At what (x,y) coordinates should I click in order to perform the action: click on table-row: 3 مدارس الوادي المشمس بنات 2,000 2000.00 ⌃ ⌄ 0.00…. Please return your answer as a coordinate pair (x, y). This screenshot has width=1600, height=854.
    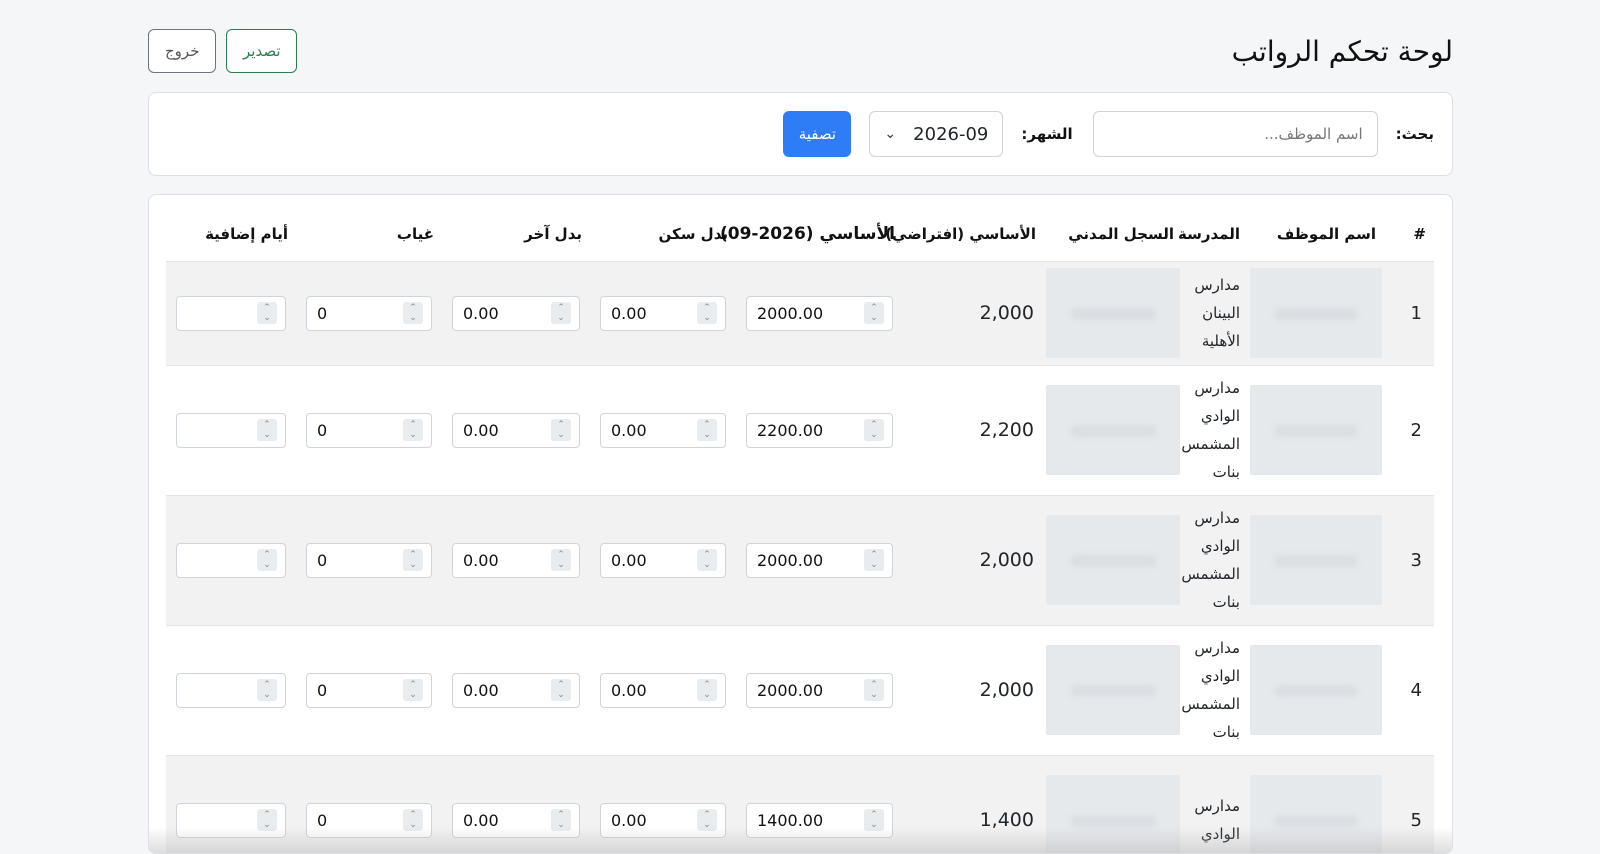
    Looking at the image, I should click on (800, 560).